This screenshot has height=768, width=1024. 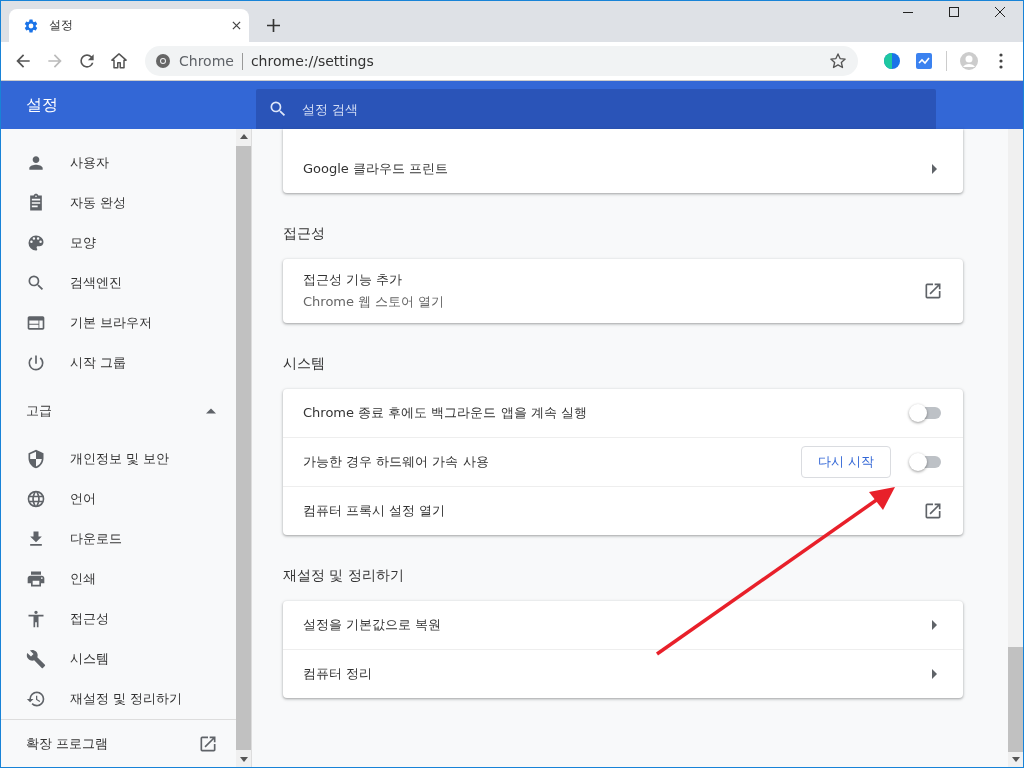 I want to click on row-sublabel: Chrome 웹 스토어 열기, so click(x=374, y=302).